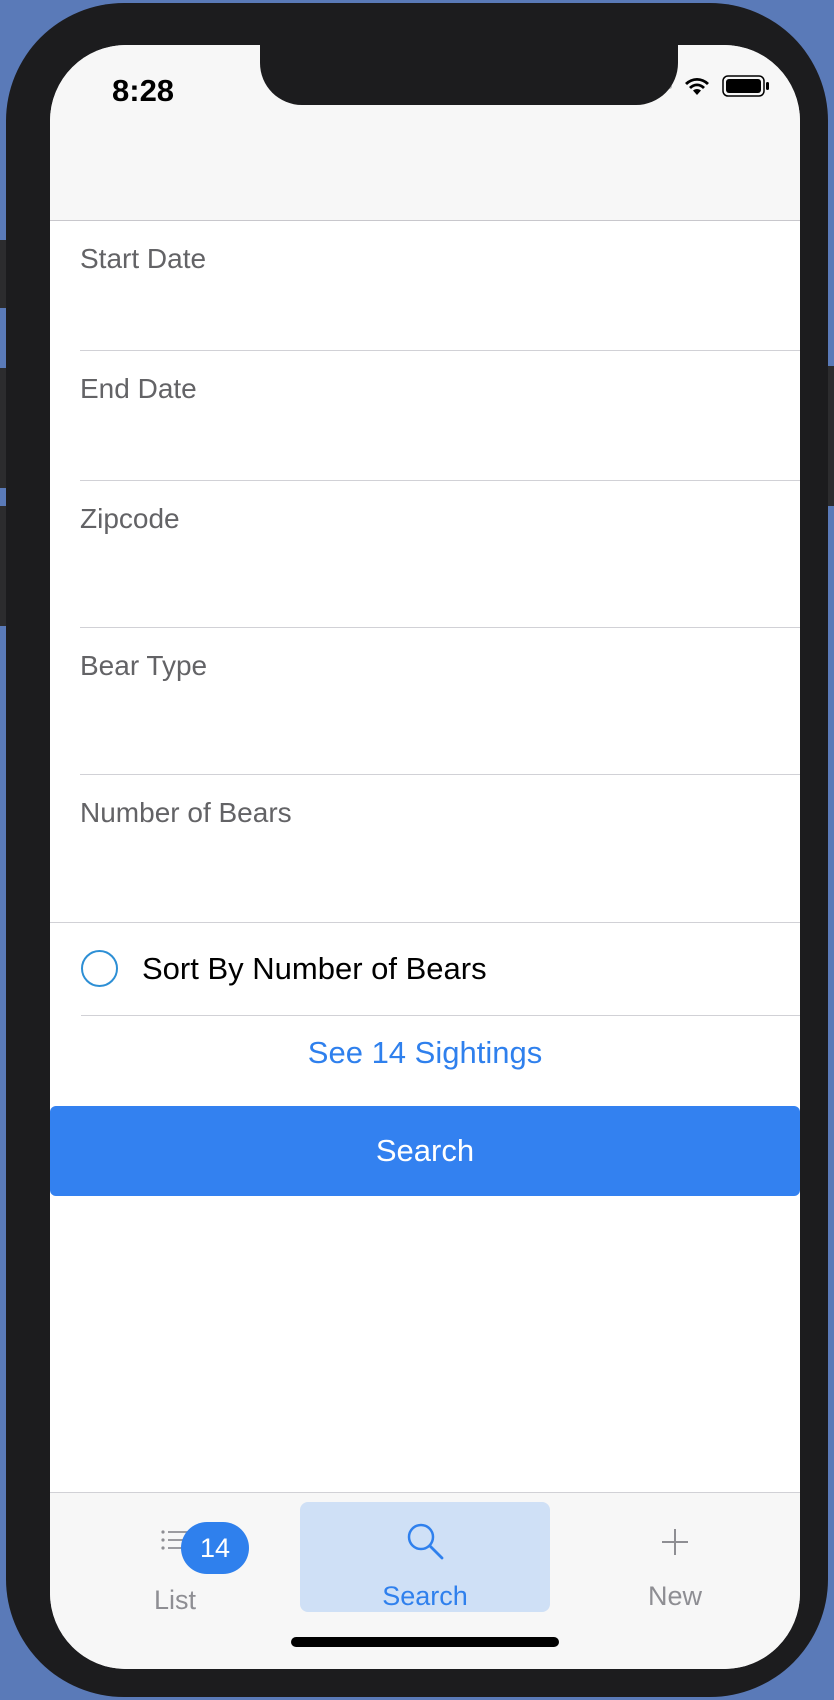  I want to click on bear-type-label: Bear Type, so click(144, 665).